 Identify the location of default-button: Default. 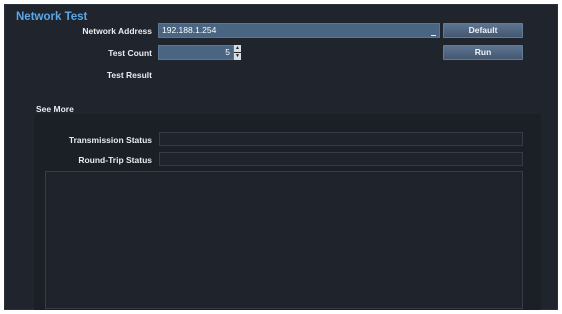
(483, 30).